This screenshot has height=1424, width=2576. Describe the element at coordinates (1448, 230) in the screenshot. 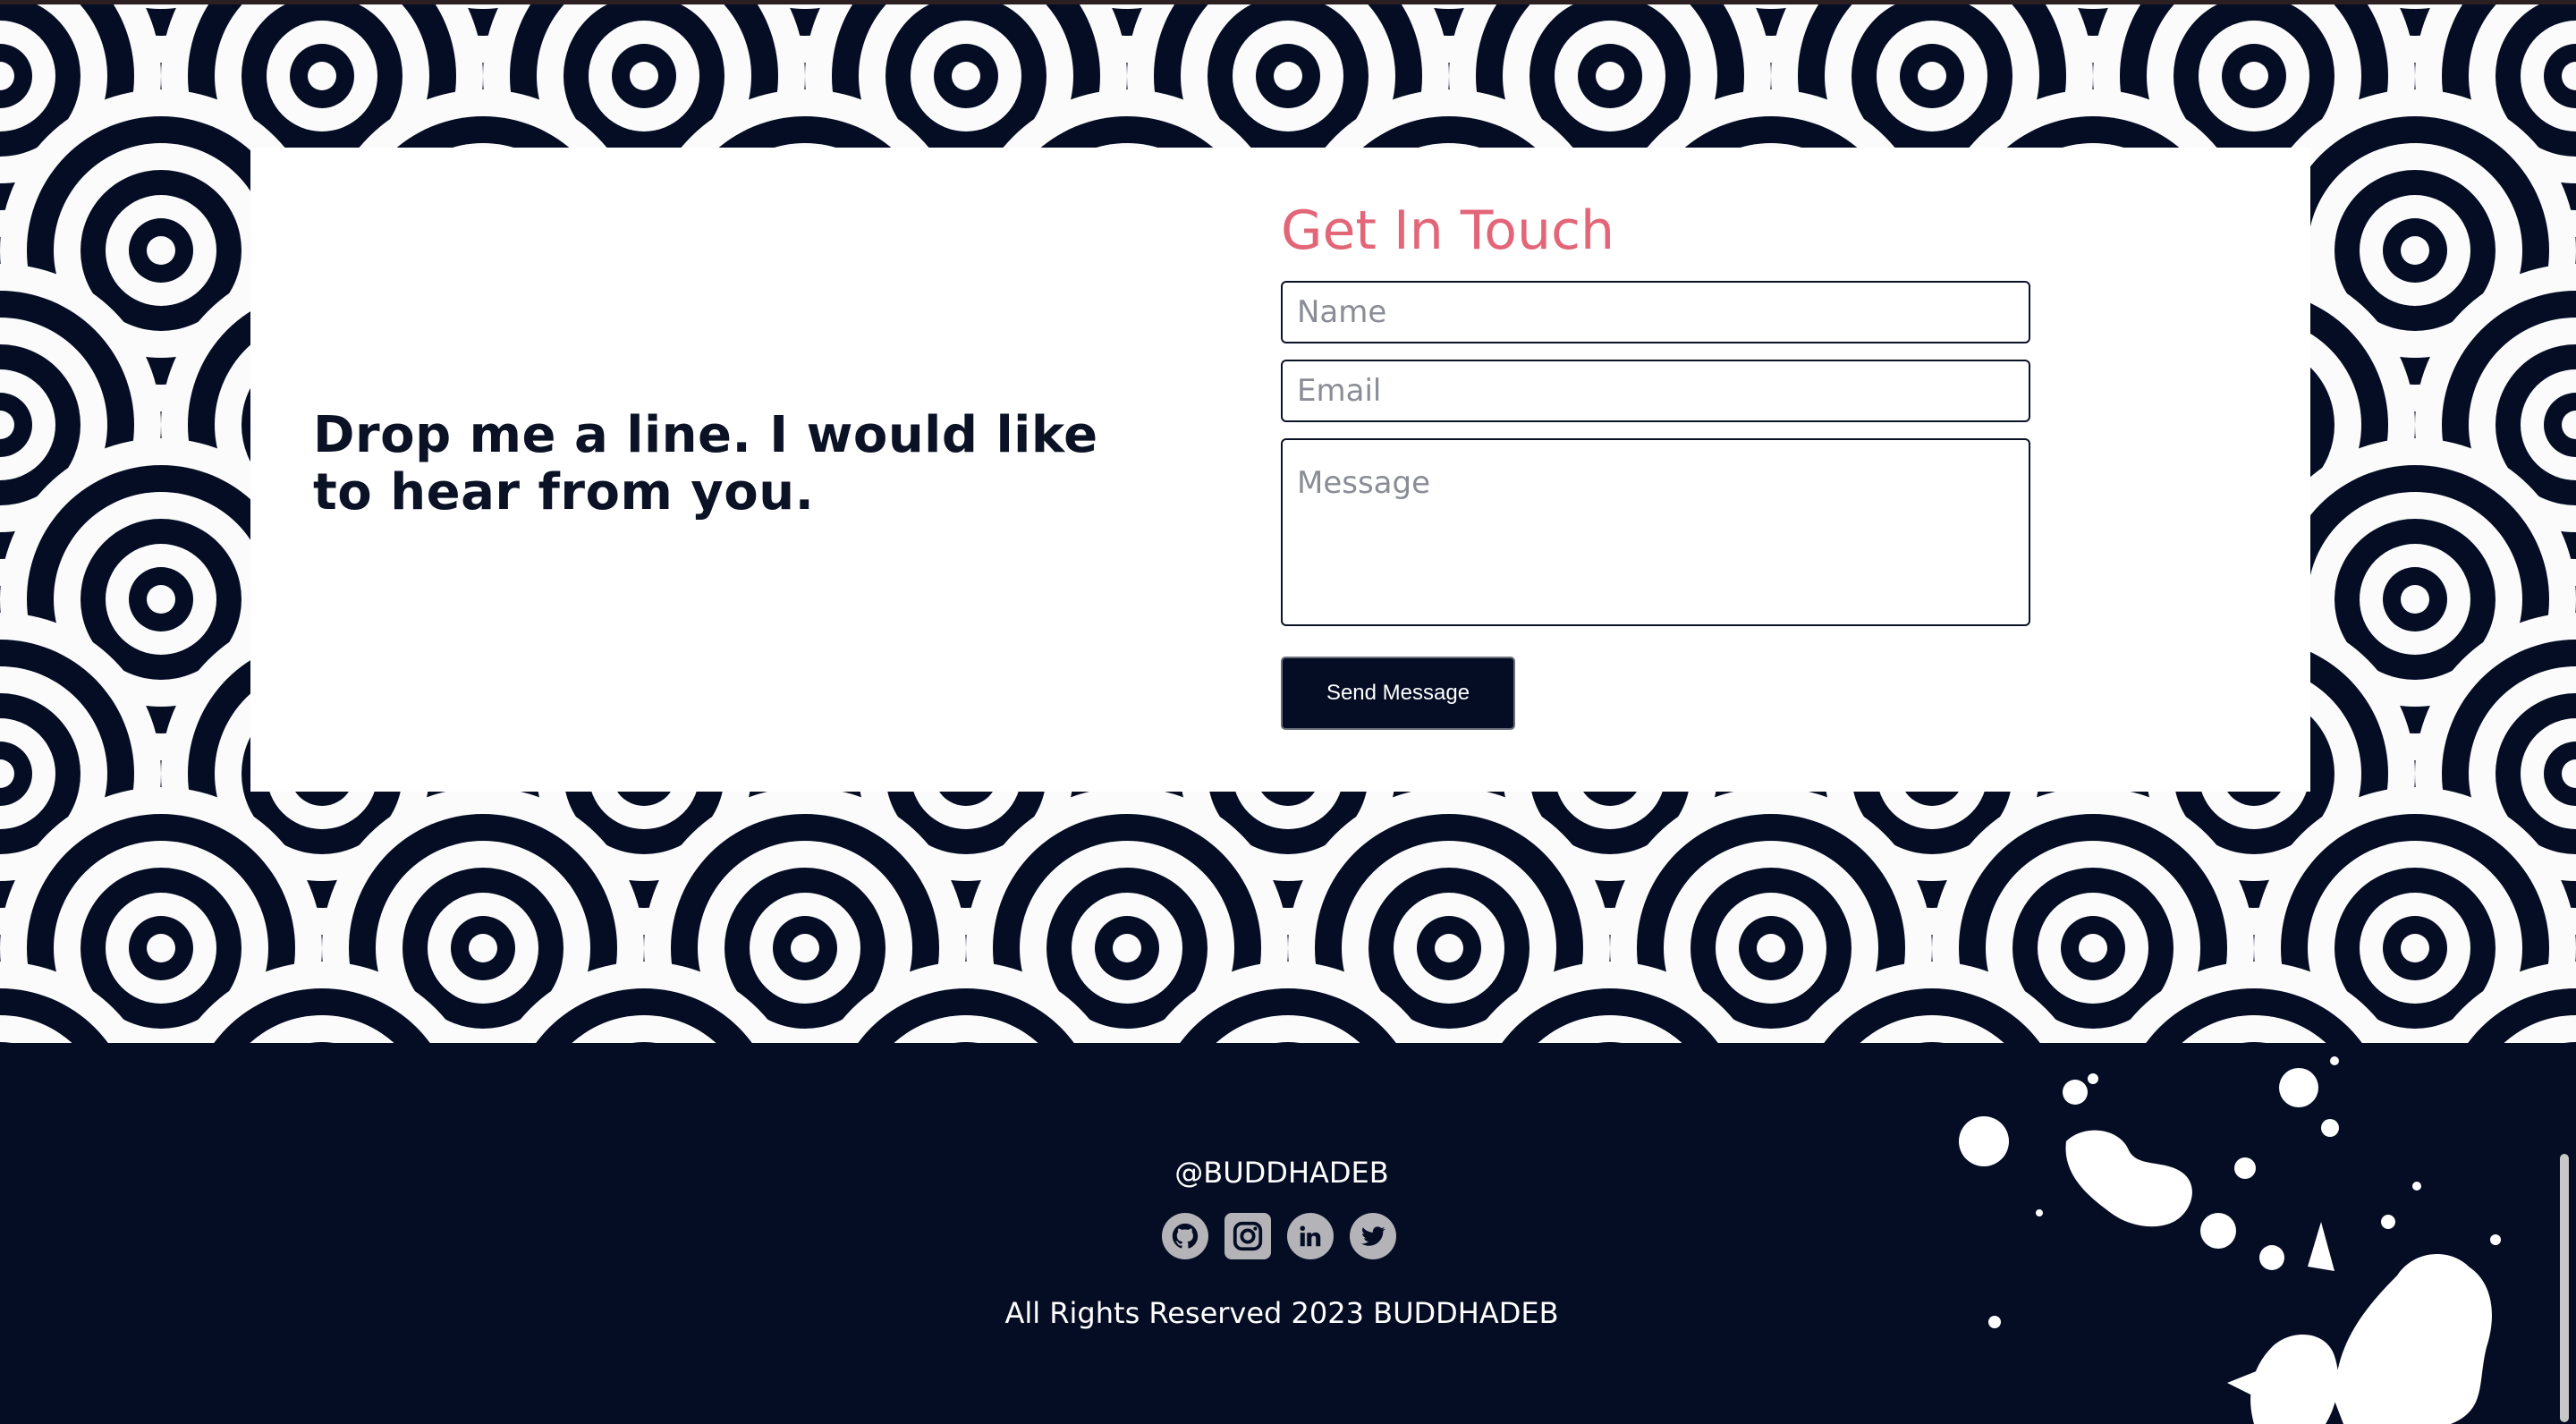

I see `form-title: Get In Touch` at that location.